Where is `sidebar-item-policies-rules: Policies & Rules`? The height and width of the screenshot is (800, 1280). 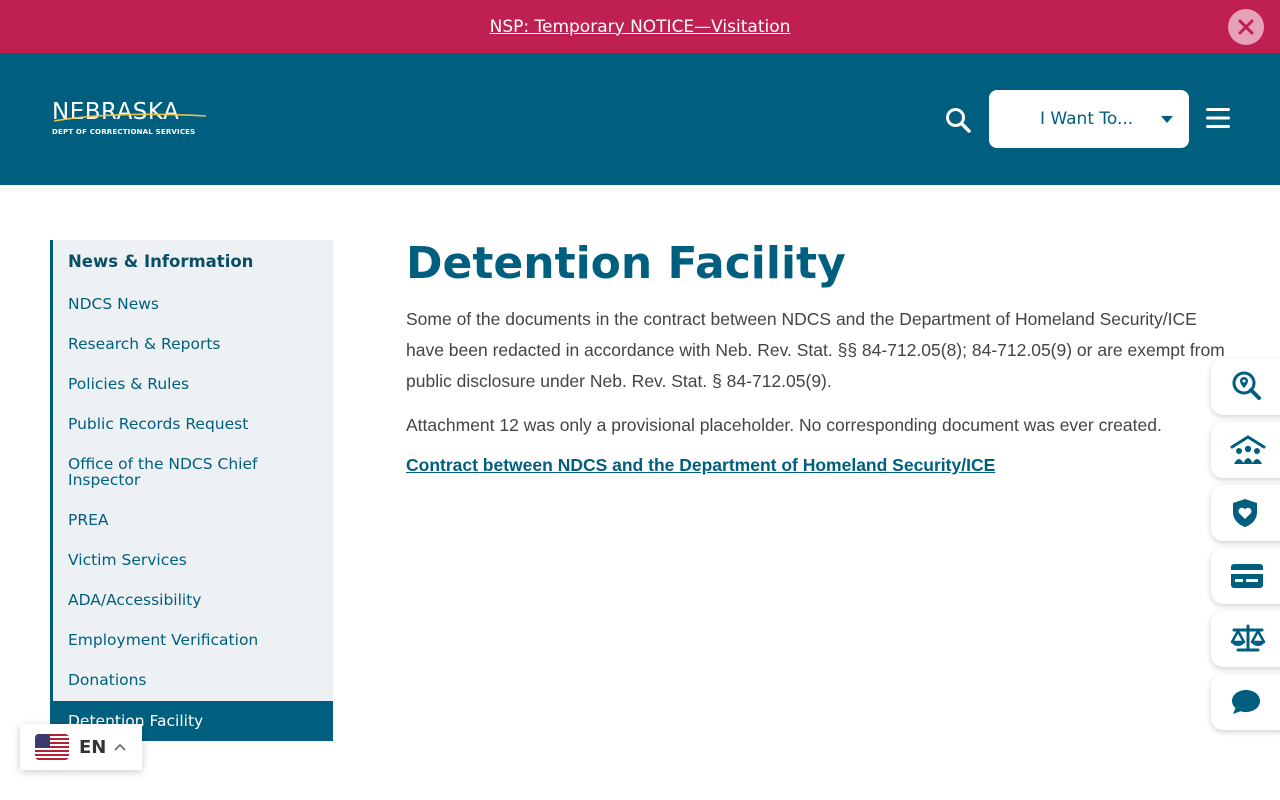 sidebar-item-policies-rules: Policies & Rules is located at coordinates (193, 384).